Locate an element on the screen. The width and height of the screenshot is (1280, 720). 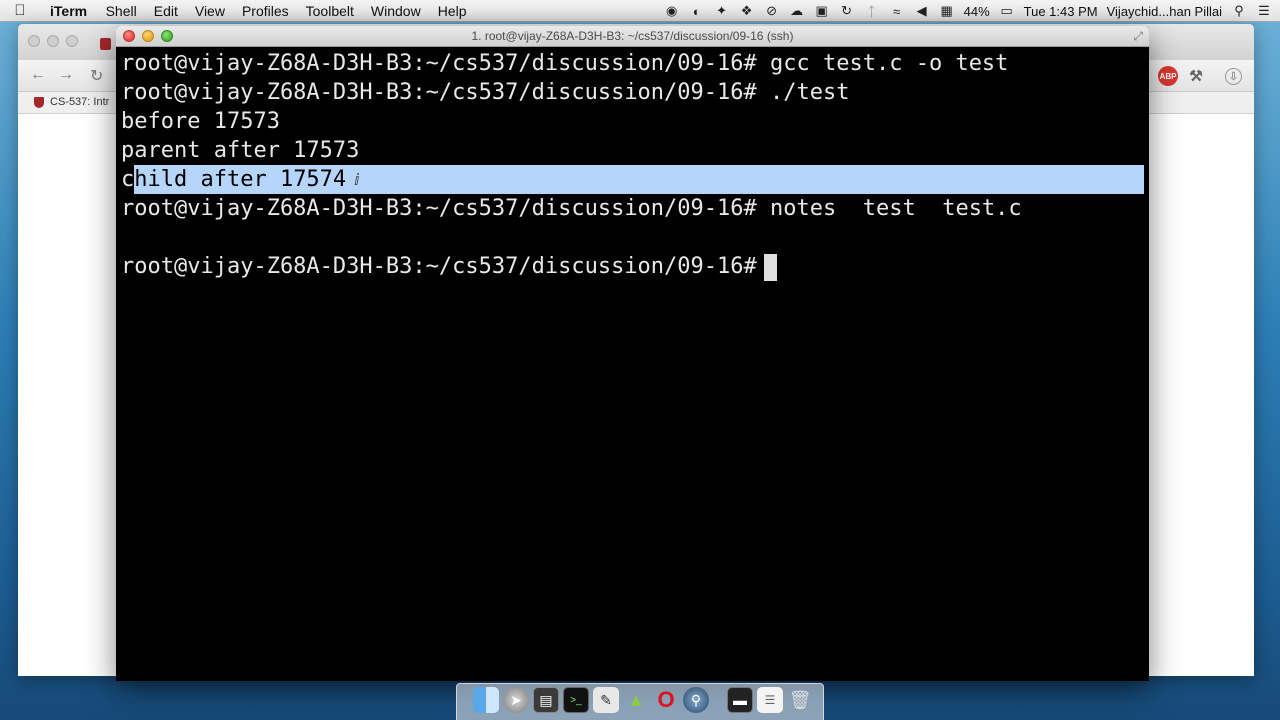
menu-edit: Edit is located at coordinates (165, 11).